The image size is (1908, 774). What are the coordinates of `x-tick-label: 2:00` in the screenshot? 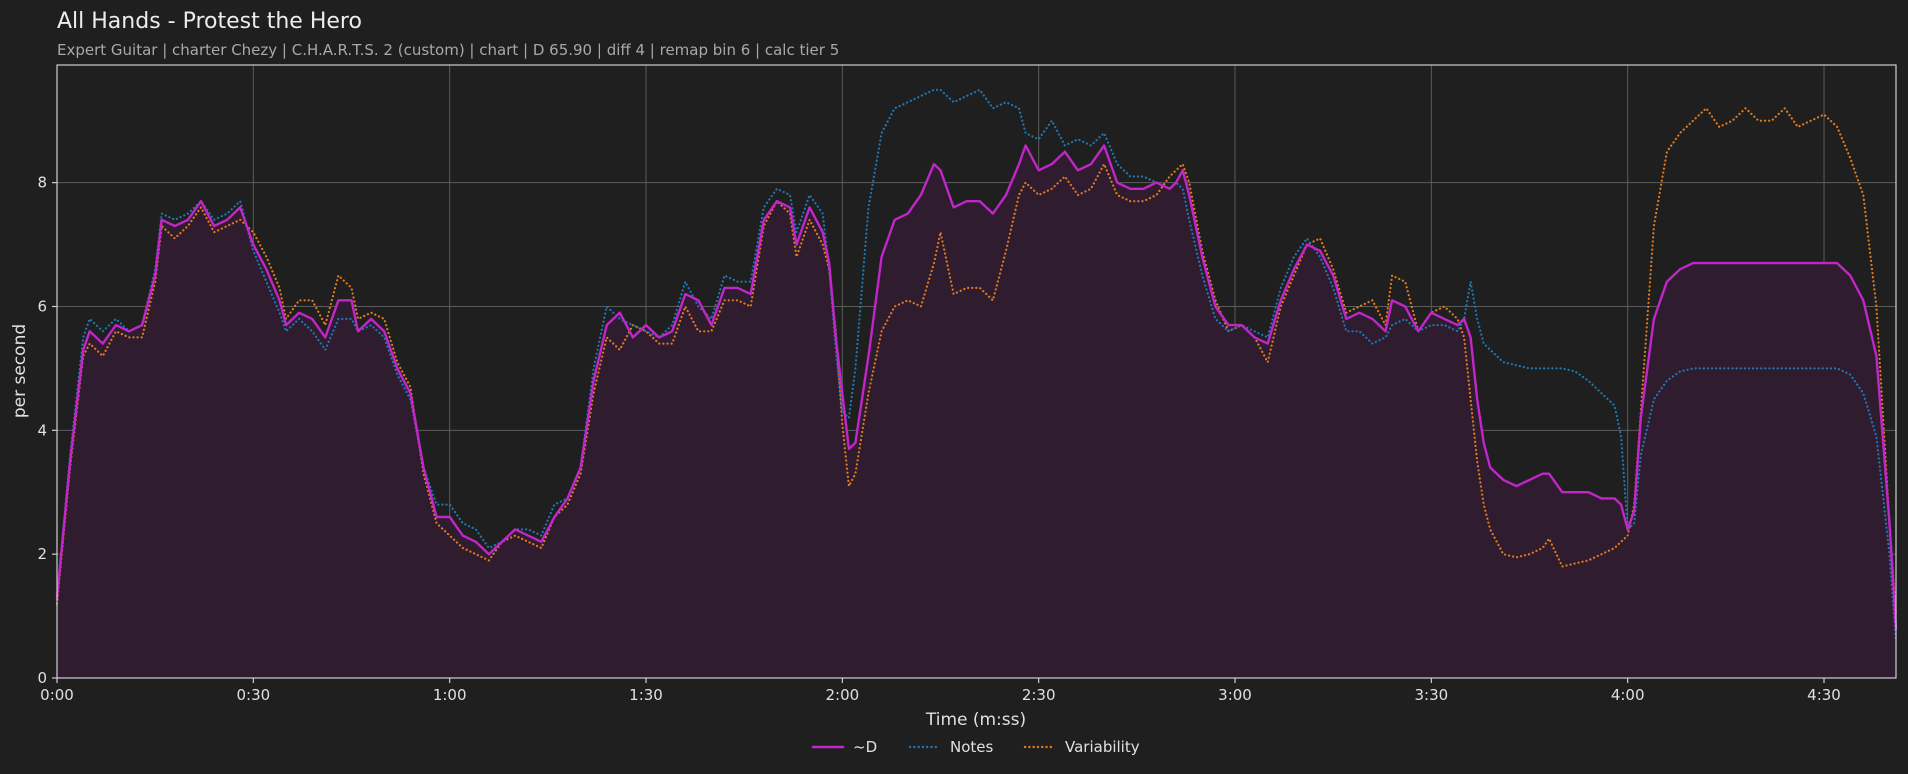 It's located at (842, 695).